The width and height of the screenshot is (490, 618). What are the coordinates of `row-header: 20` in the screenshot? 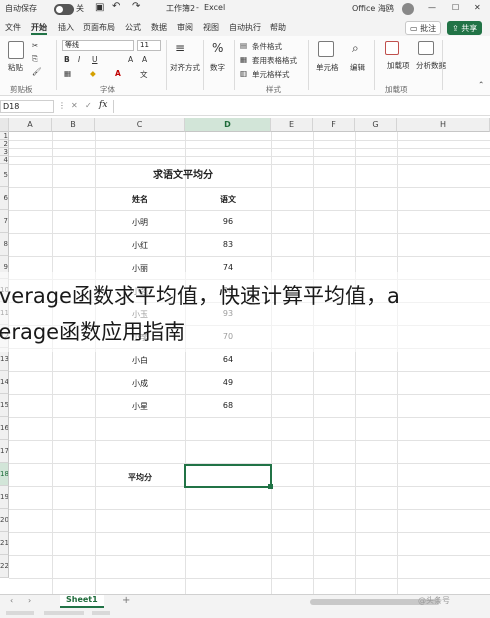 It's located at (4, 520).